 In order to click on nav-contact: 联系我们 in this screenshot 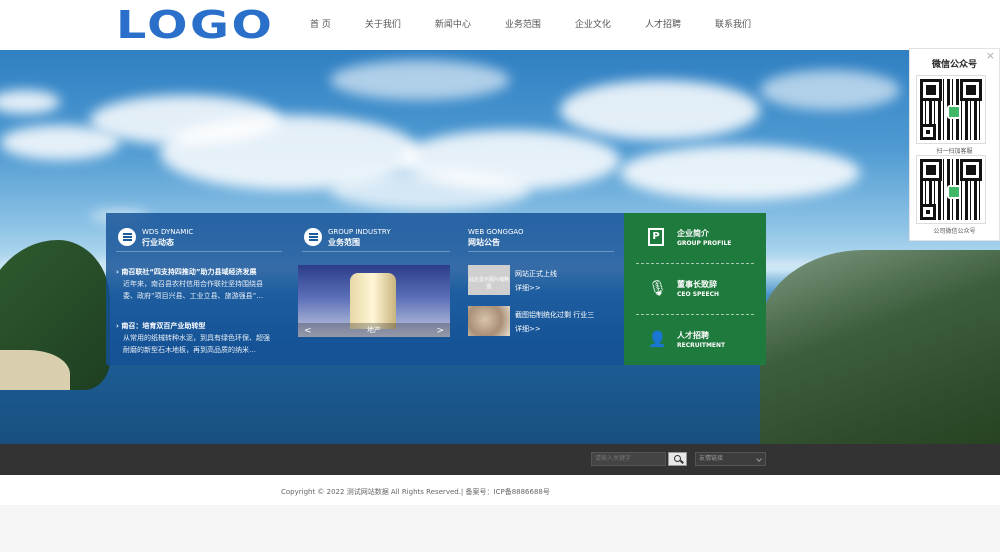, I will do `click(733, 25)`.